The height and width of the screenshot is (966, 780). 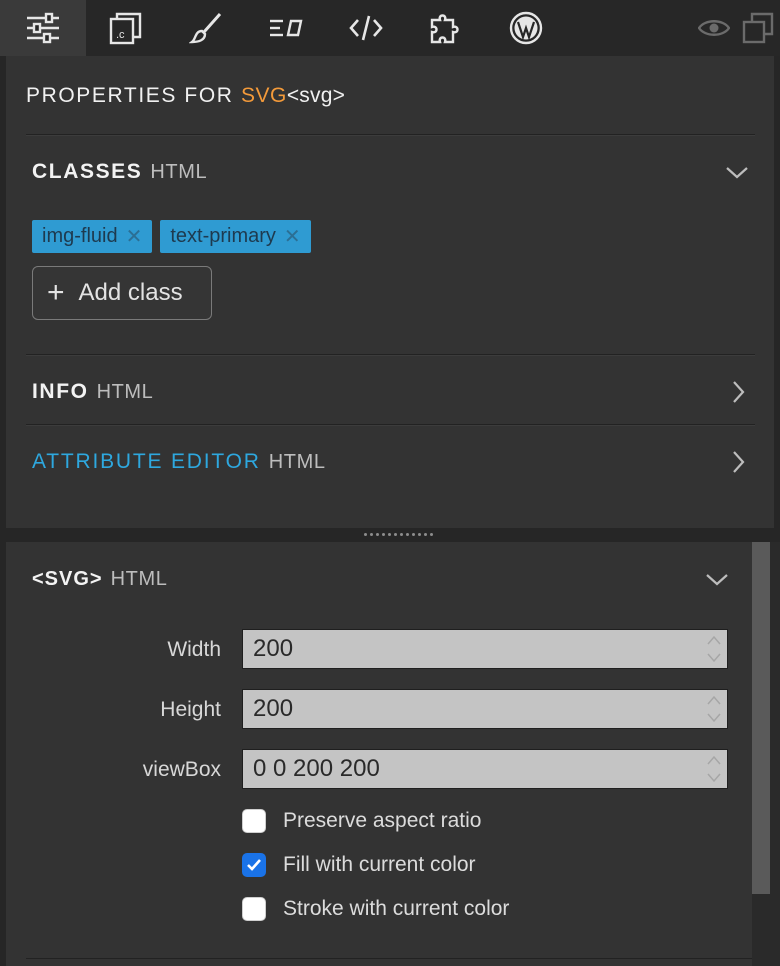 What do you see at coordinates (92, 392) in the screenshot?
I see `info-section-header: INFO HTML` at bounding box center [92, 392].